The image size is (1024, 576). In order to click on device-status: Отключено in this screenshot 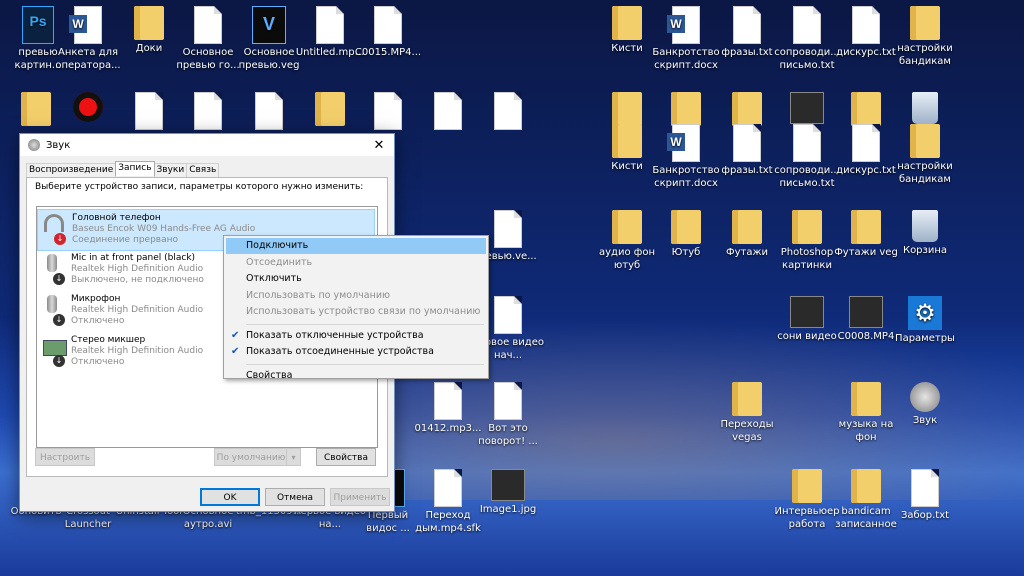, I will do `click(98, 321)`.